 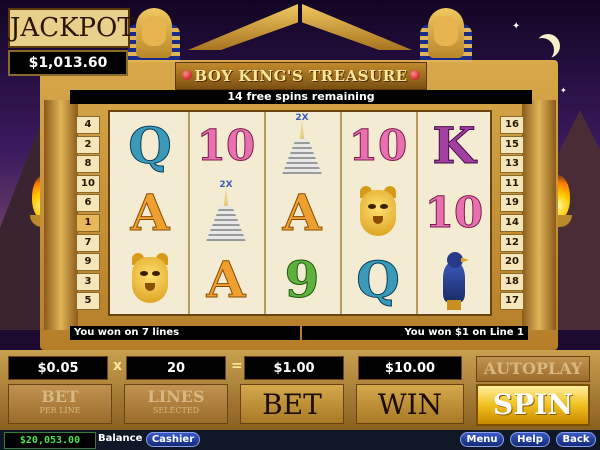 I want to click on payline-marker: 15, so click(x=512, y=144).